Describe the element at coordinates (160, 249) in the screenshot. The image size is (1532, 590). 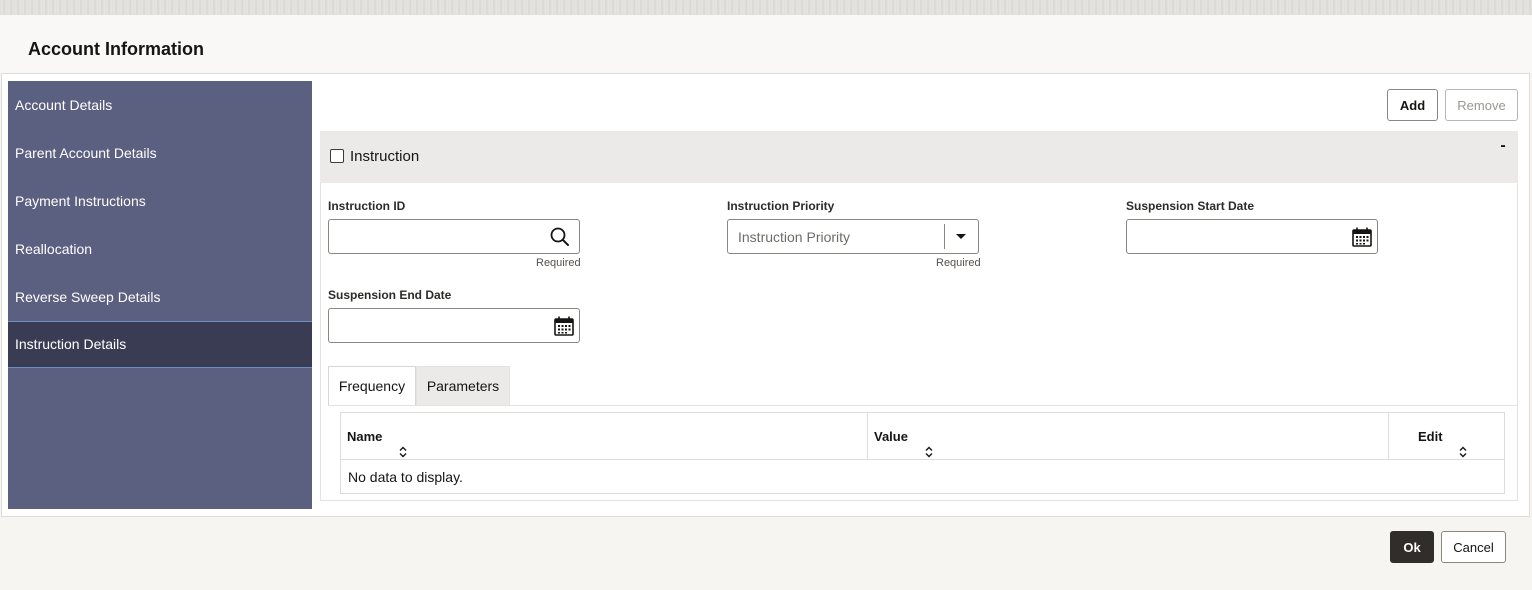
I see `sidebar-item-reallocation: Reallocation` at that location.